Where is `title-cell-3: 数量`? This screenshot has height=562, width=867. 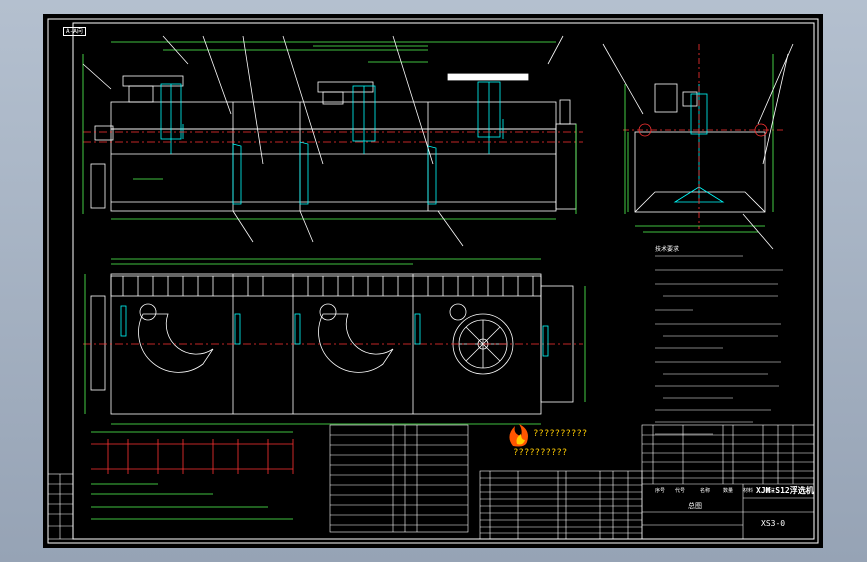
title-cell-3: 数量 is located at coordinates (728, 491).